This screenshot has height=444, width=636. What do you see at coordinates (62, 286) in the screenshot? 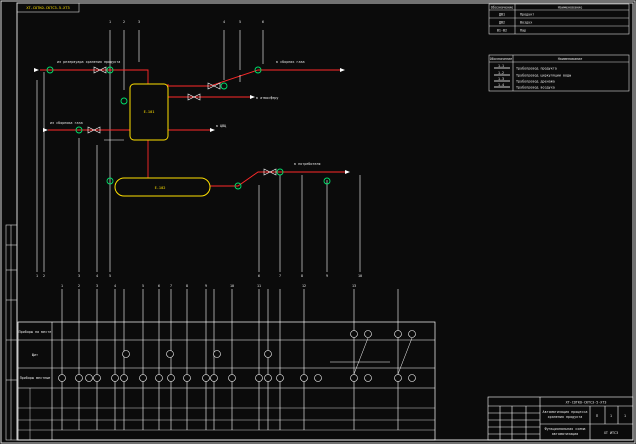
I see `column-tag: 1` at bounding box center [62, 286].